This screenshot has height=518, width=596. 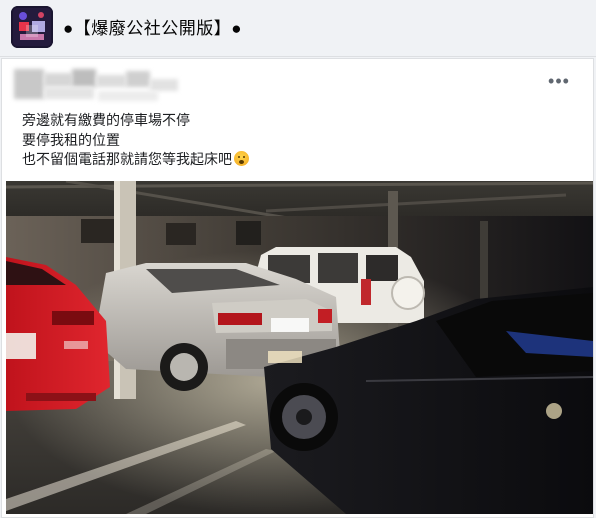 I want to click on post-text-line-2: 要停我租的位置, so click(x=71, y=139).